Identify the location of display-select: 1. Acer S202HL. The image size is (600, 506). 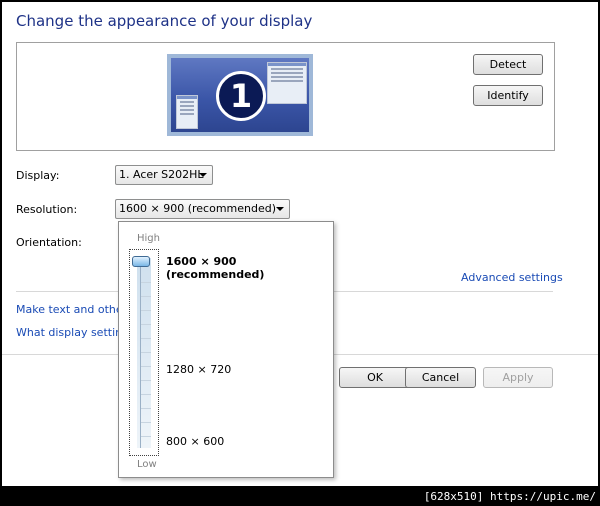
(164, 175).